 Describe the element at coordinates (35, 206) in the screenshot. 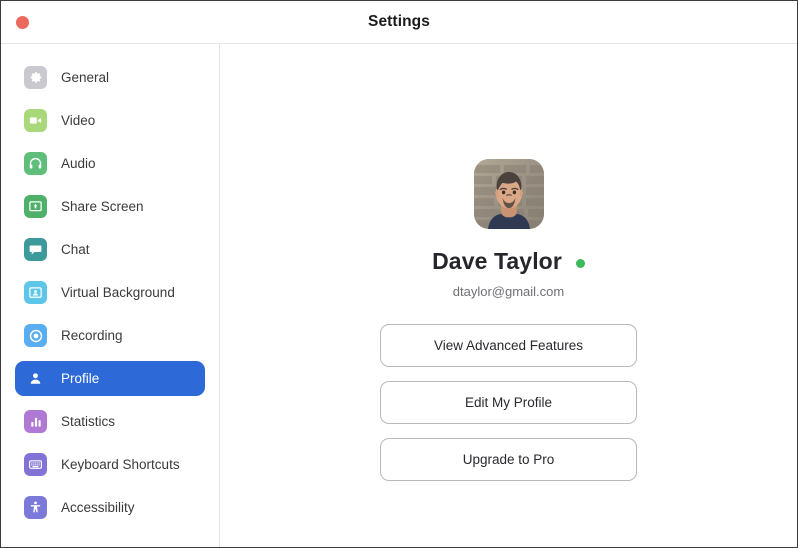

I see `share-screen-icon` at that location.